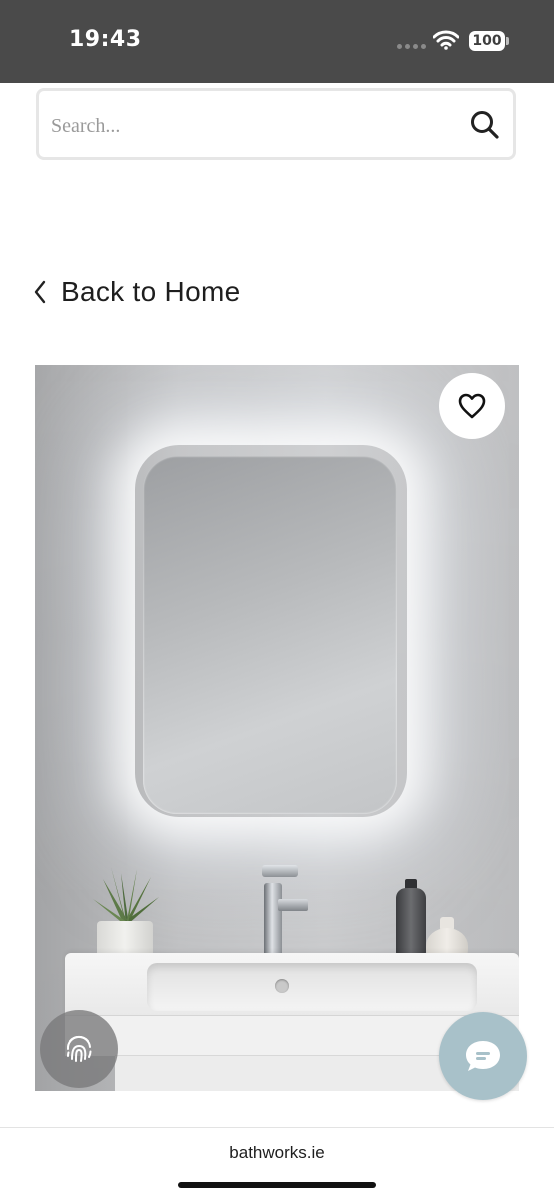 This screenshot has height=1201, width=554. I want to click on signal-icon, so click(411, 46).